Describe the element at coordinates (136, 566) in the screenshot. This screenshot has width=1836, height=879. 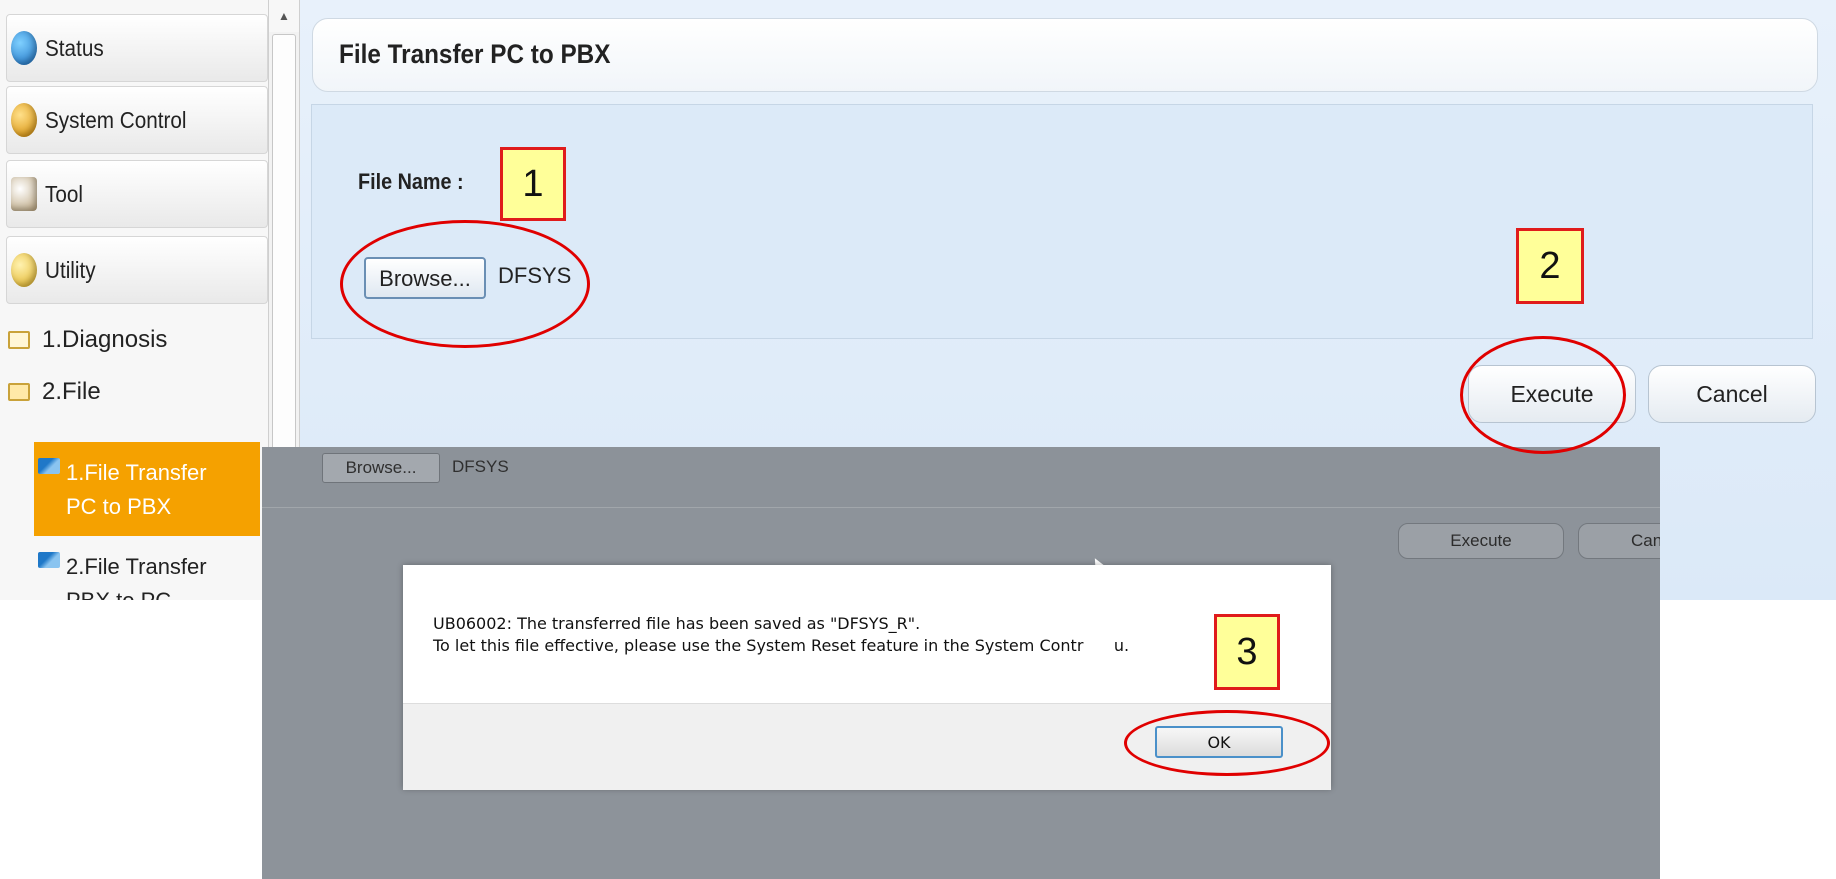
I see `subitem-line1: 2.File Transfer` at that location.